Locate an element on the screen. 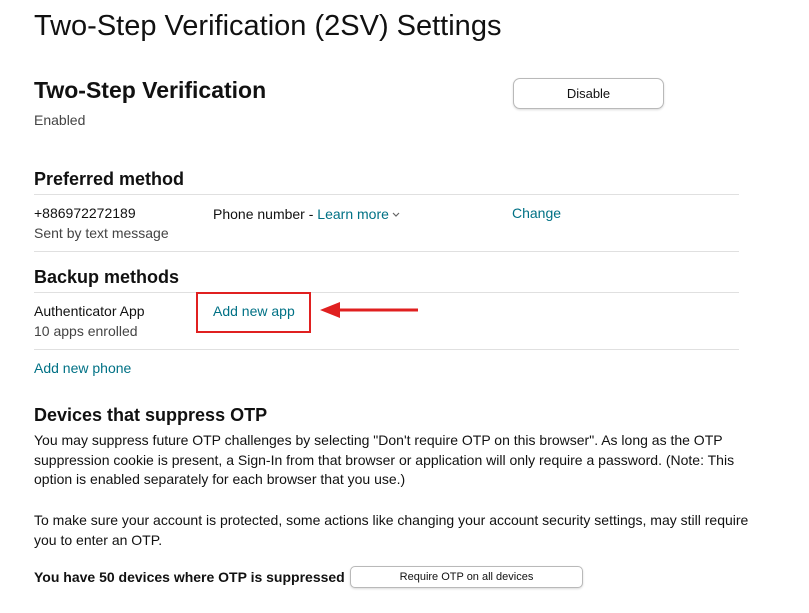  authenticator-app-label: Authenticator App is located at coordinates (89, 311).